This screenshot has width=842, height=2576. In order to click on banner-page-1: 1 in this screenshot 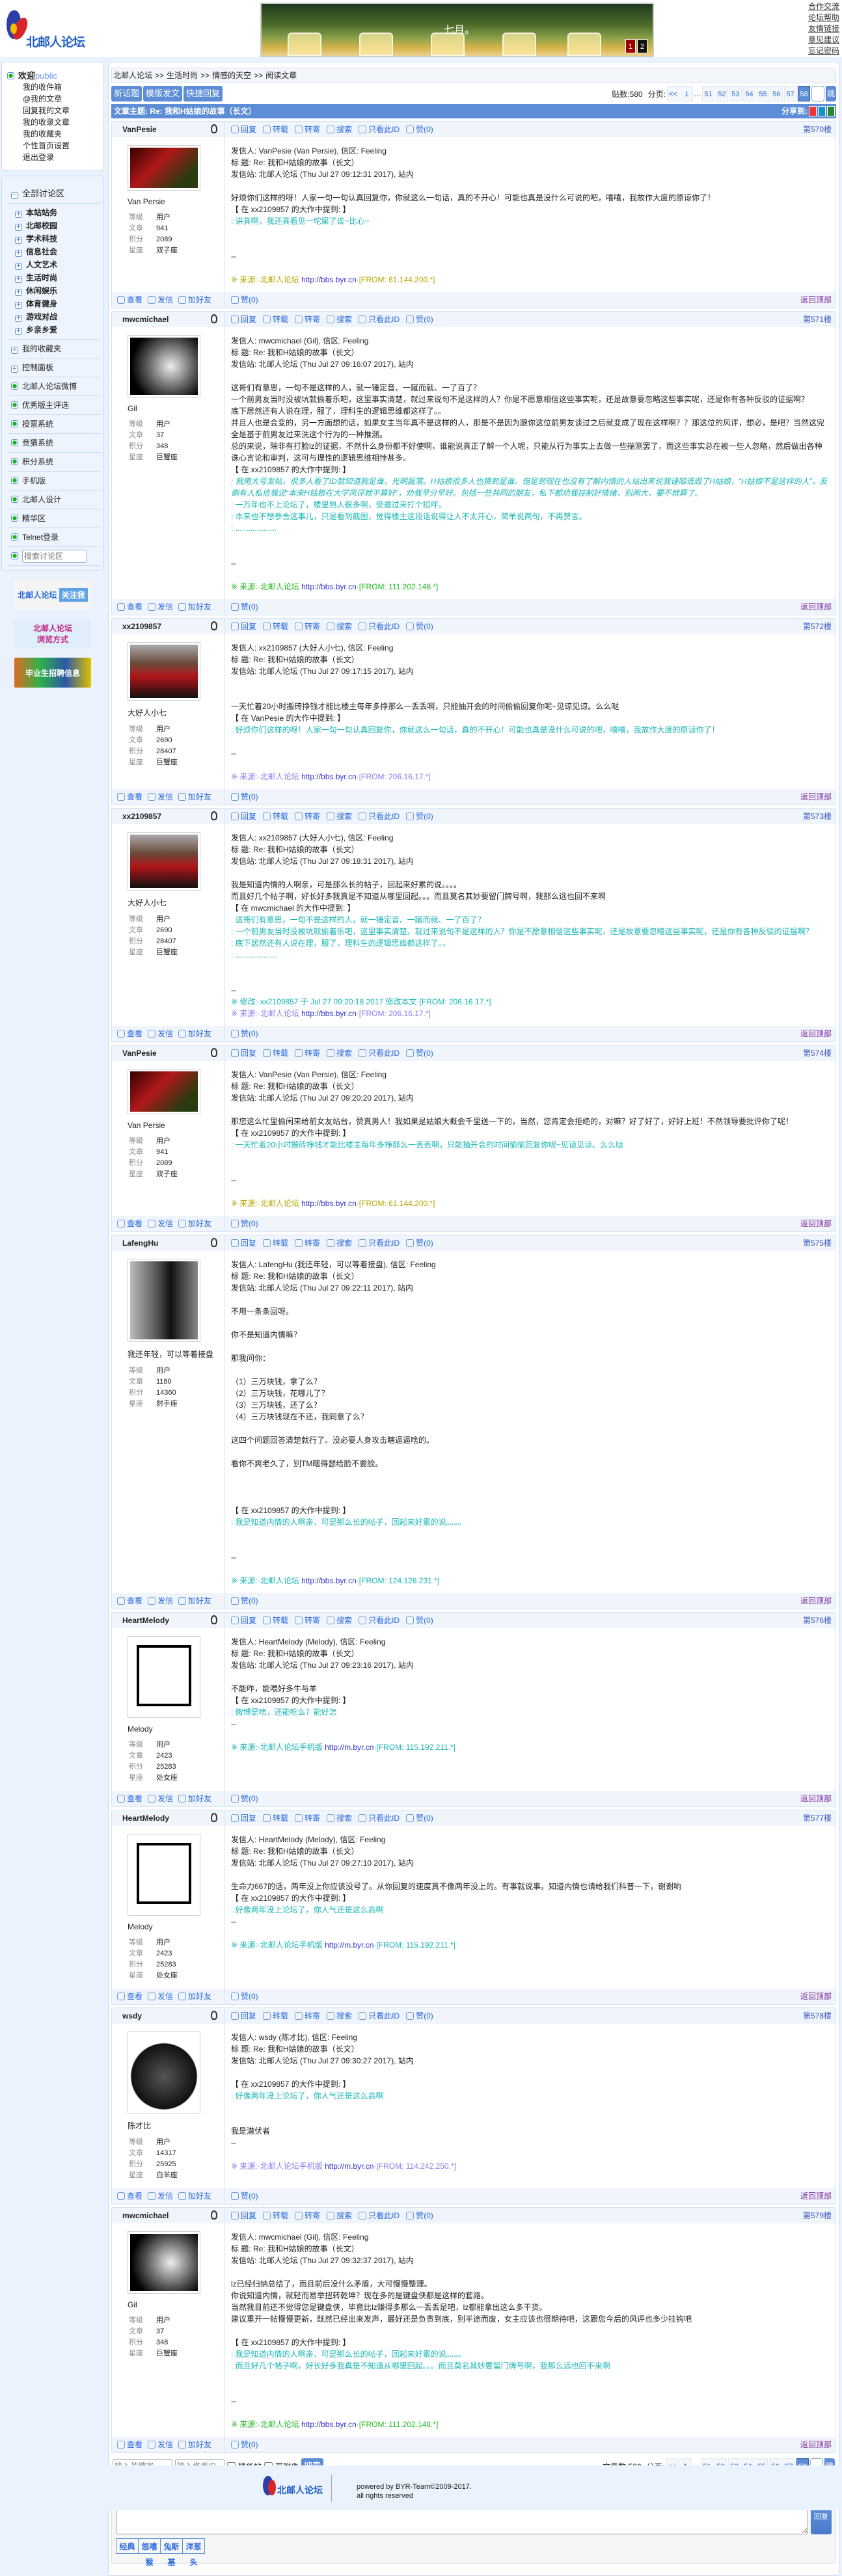, I will do `click(630, 46)`.